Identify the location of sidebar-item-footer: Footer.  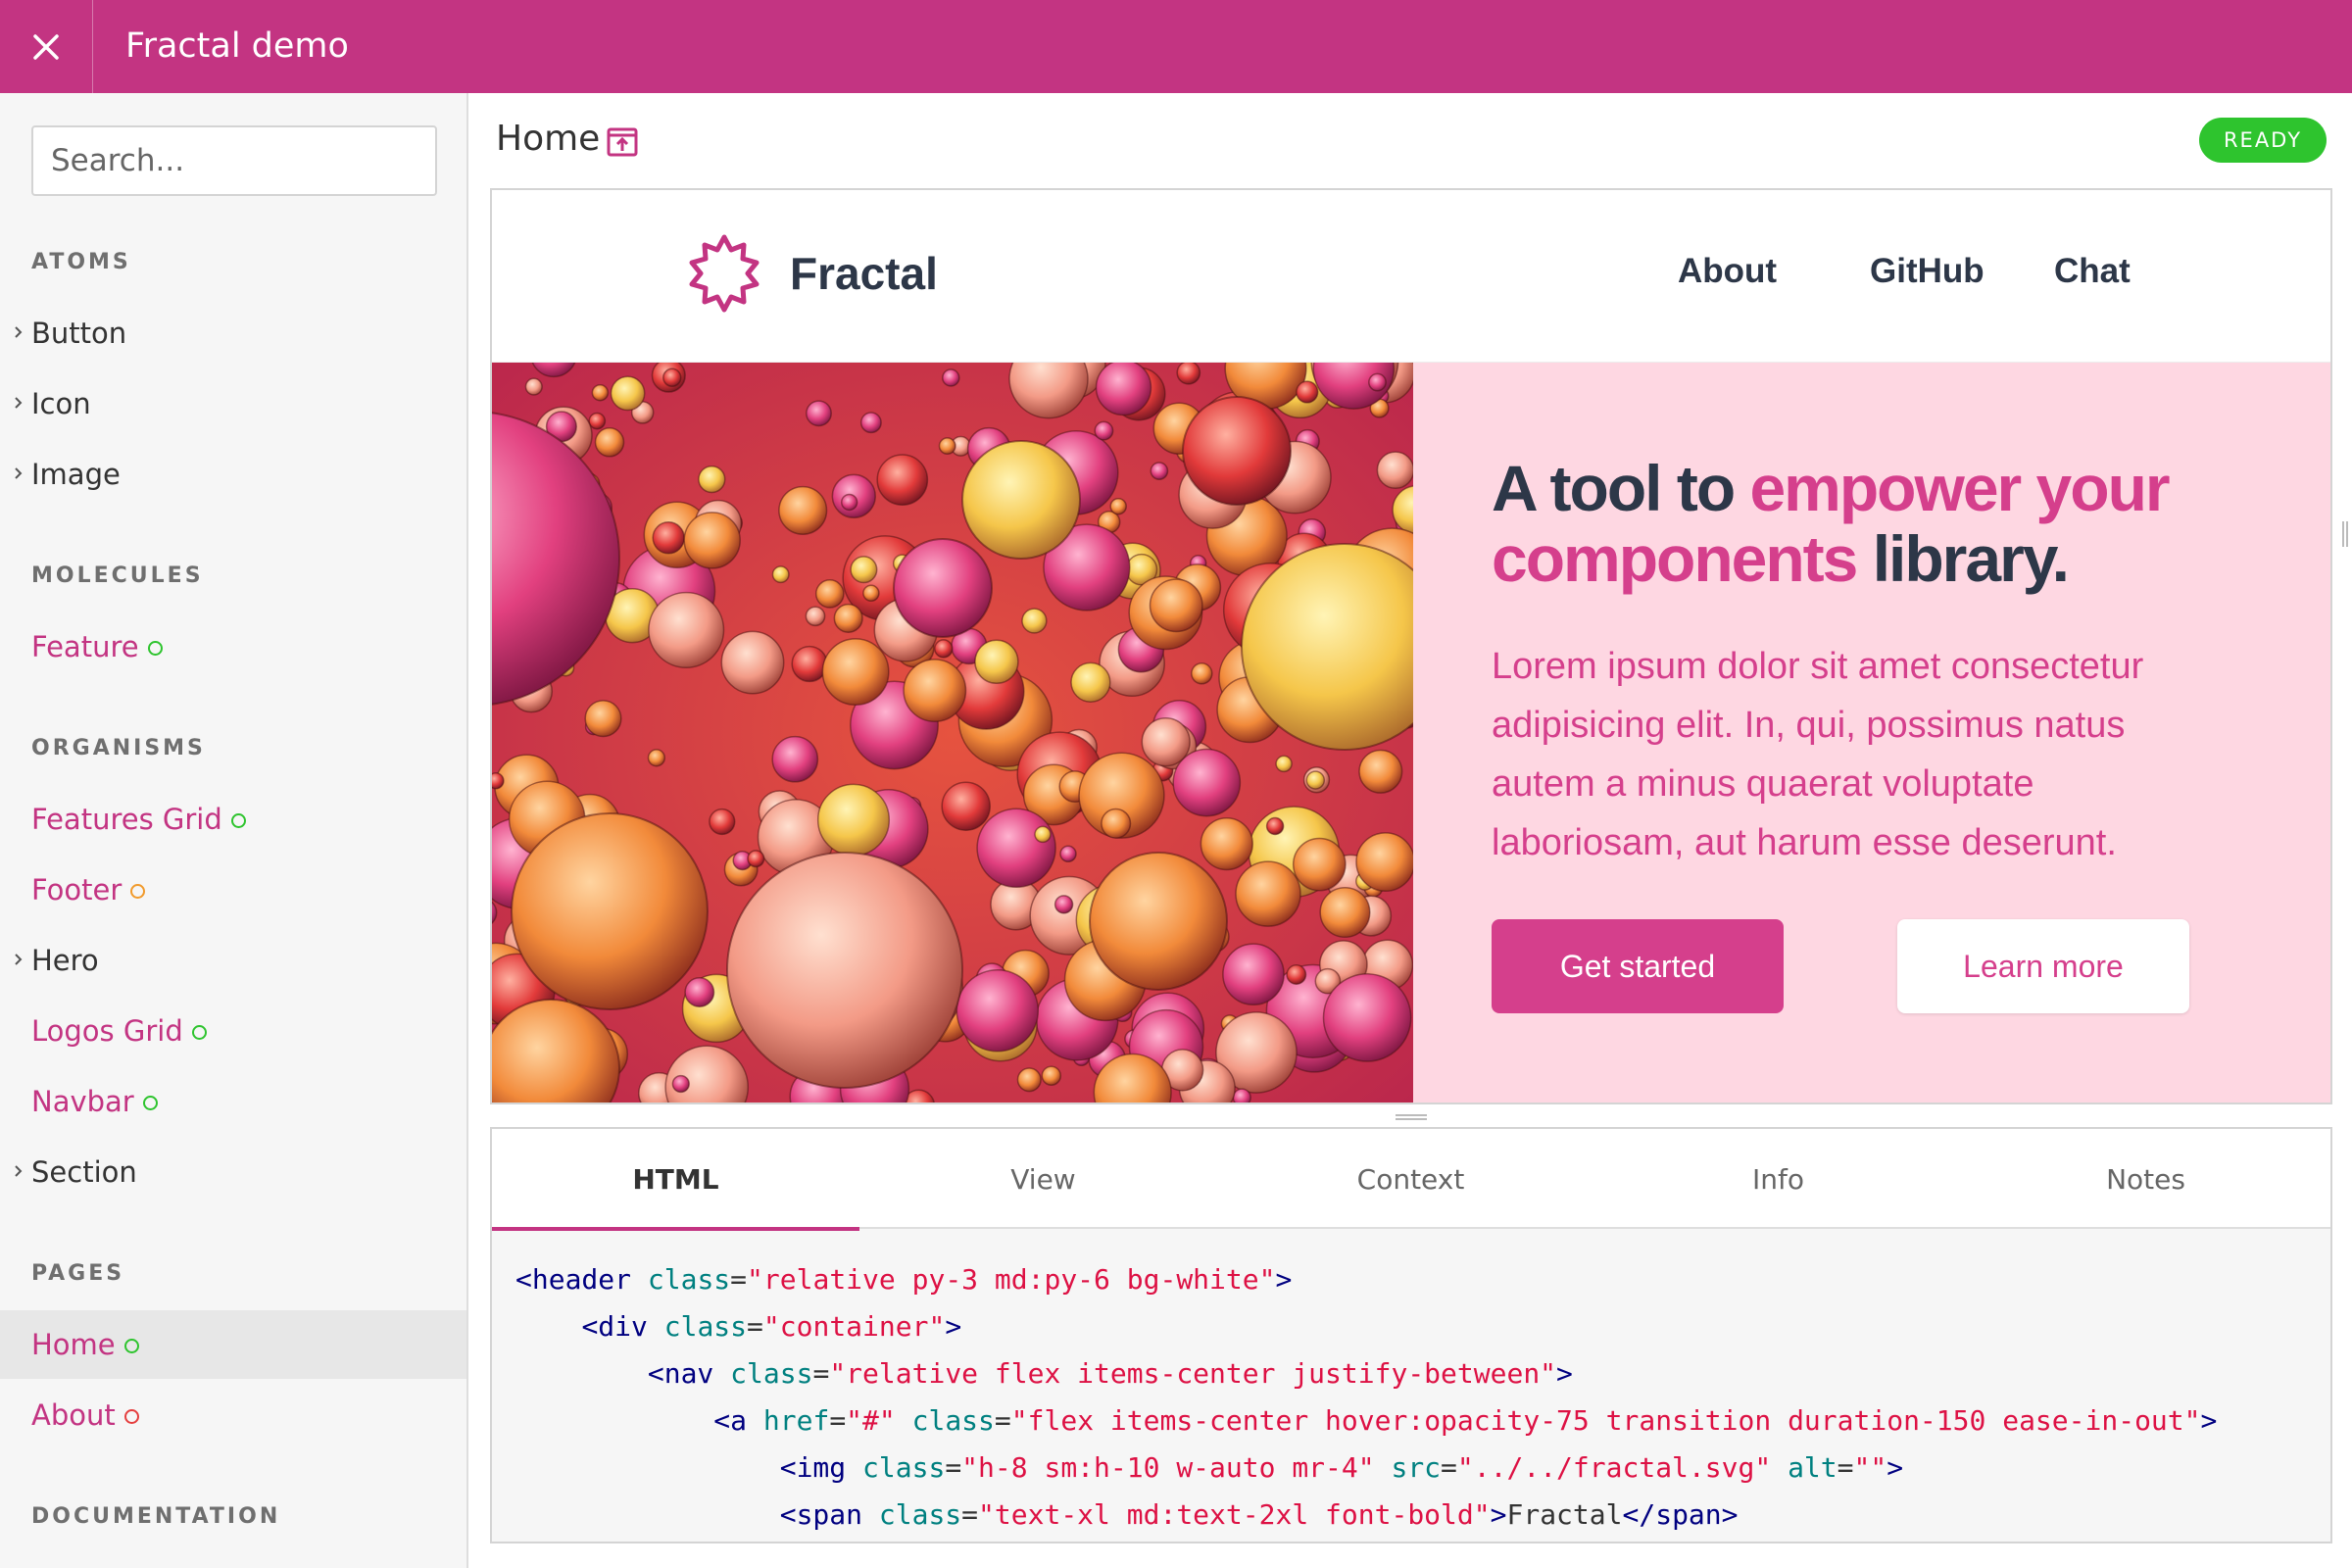
(233, 890).